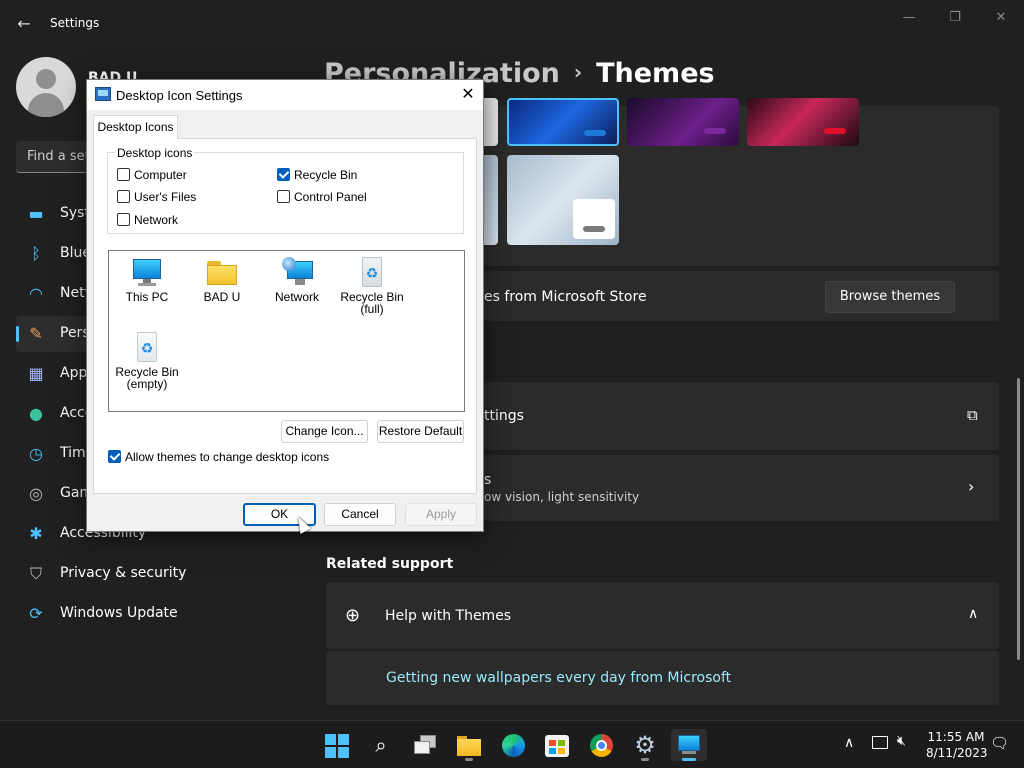  I want to click on browse-themes-button: Browse themes, so click(890, 297).